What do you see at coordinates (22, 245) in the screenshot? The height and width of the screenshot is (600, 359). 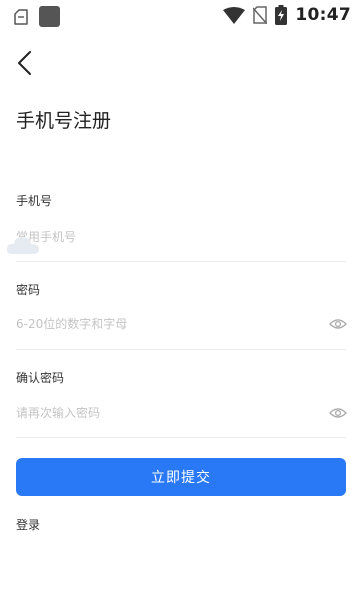 I see `cloud-icon` at bounding box center [22, 245].